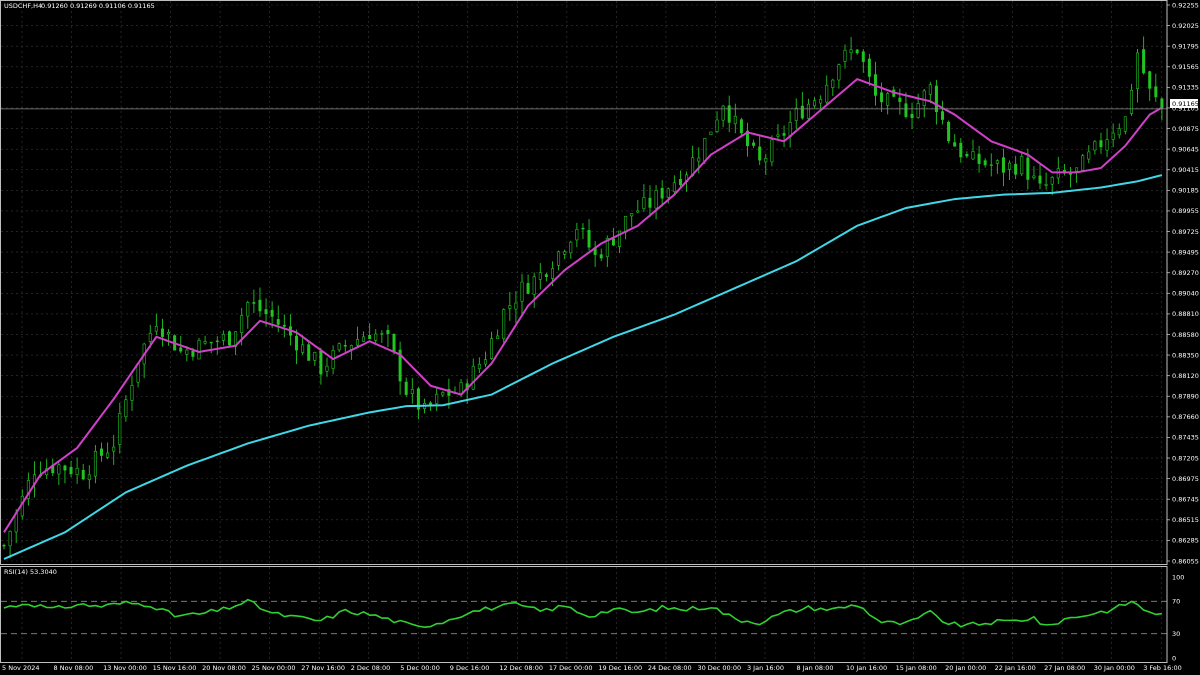  Describe the element at coordinates (670, 668) in the screenshot. I see `x-tick-label: 24 Dec 08:00` at that location.